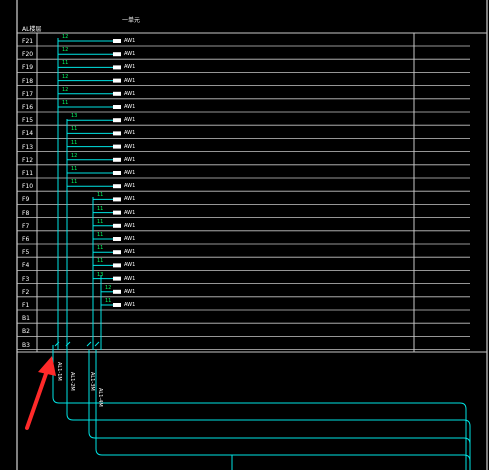  Describe the element at coordinates (100, 397) in the screenshot. I see `riser-label: AL1-4M` at that location.